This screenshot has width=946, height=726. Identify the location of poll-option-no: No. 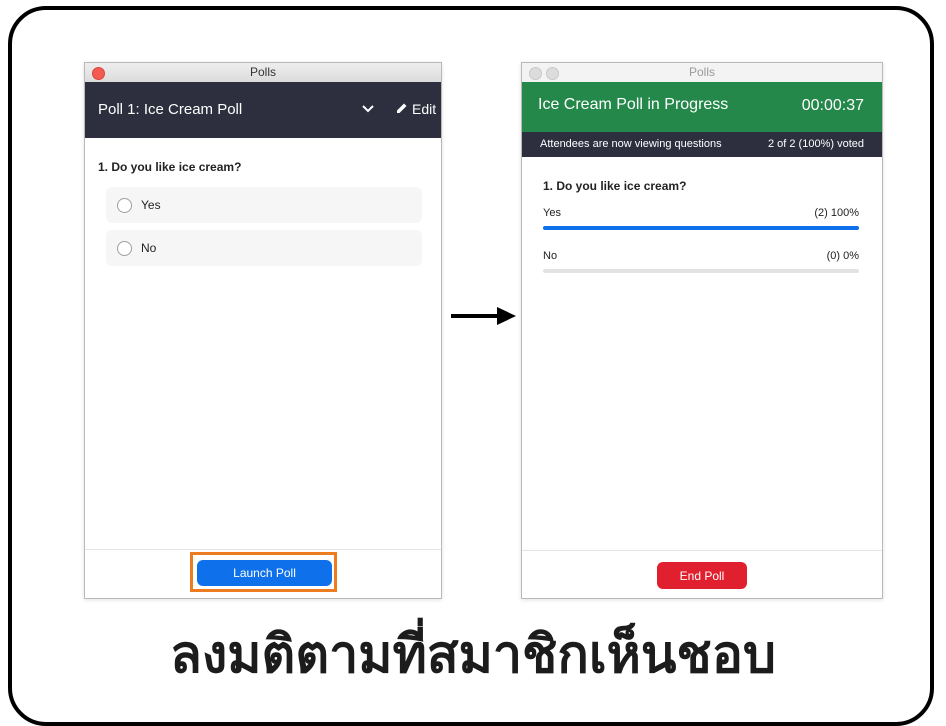
(264, 248).